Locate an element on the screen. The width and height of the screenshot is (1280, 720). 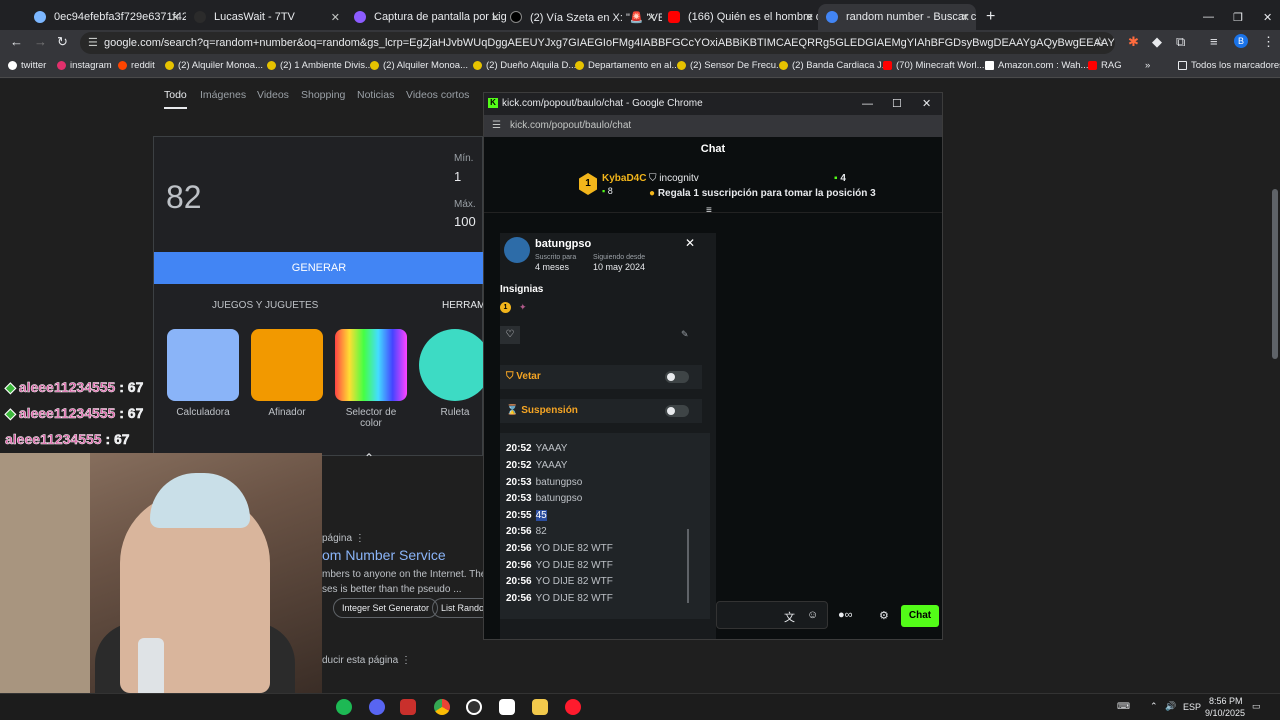
card-username: batungpso is located at coordinates (563, 244).